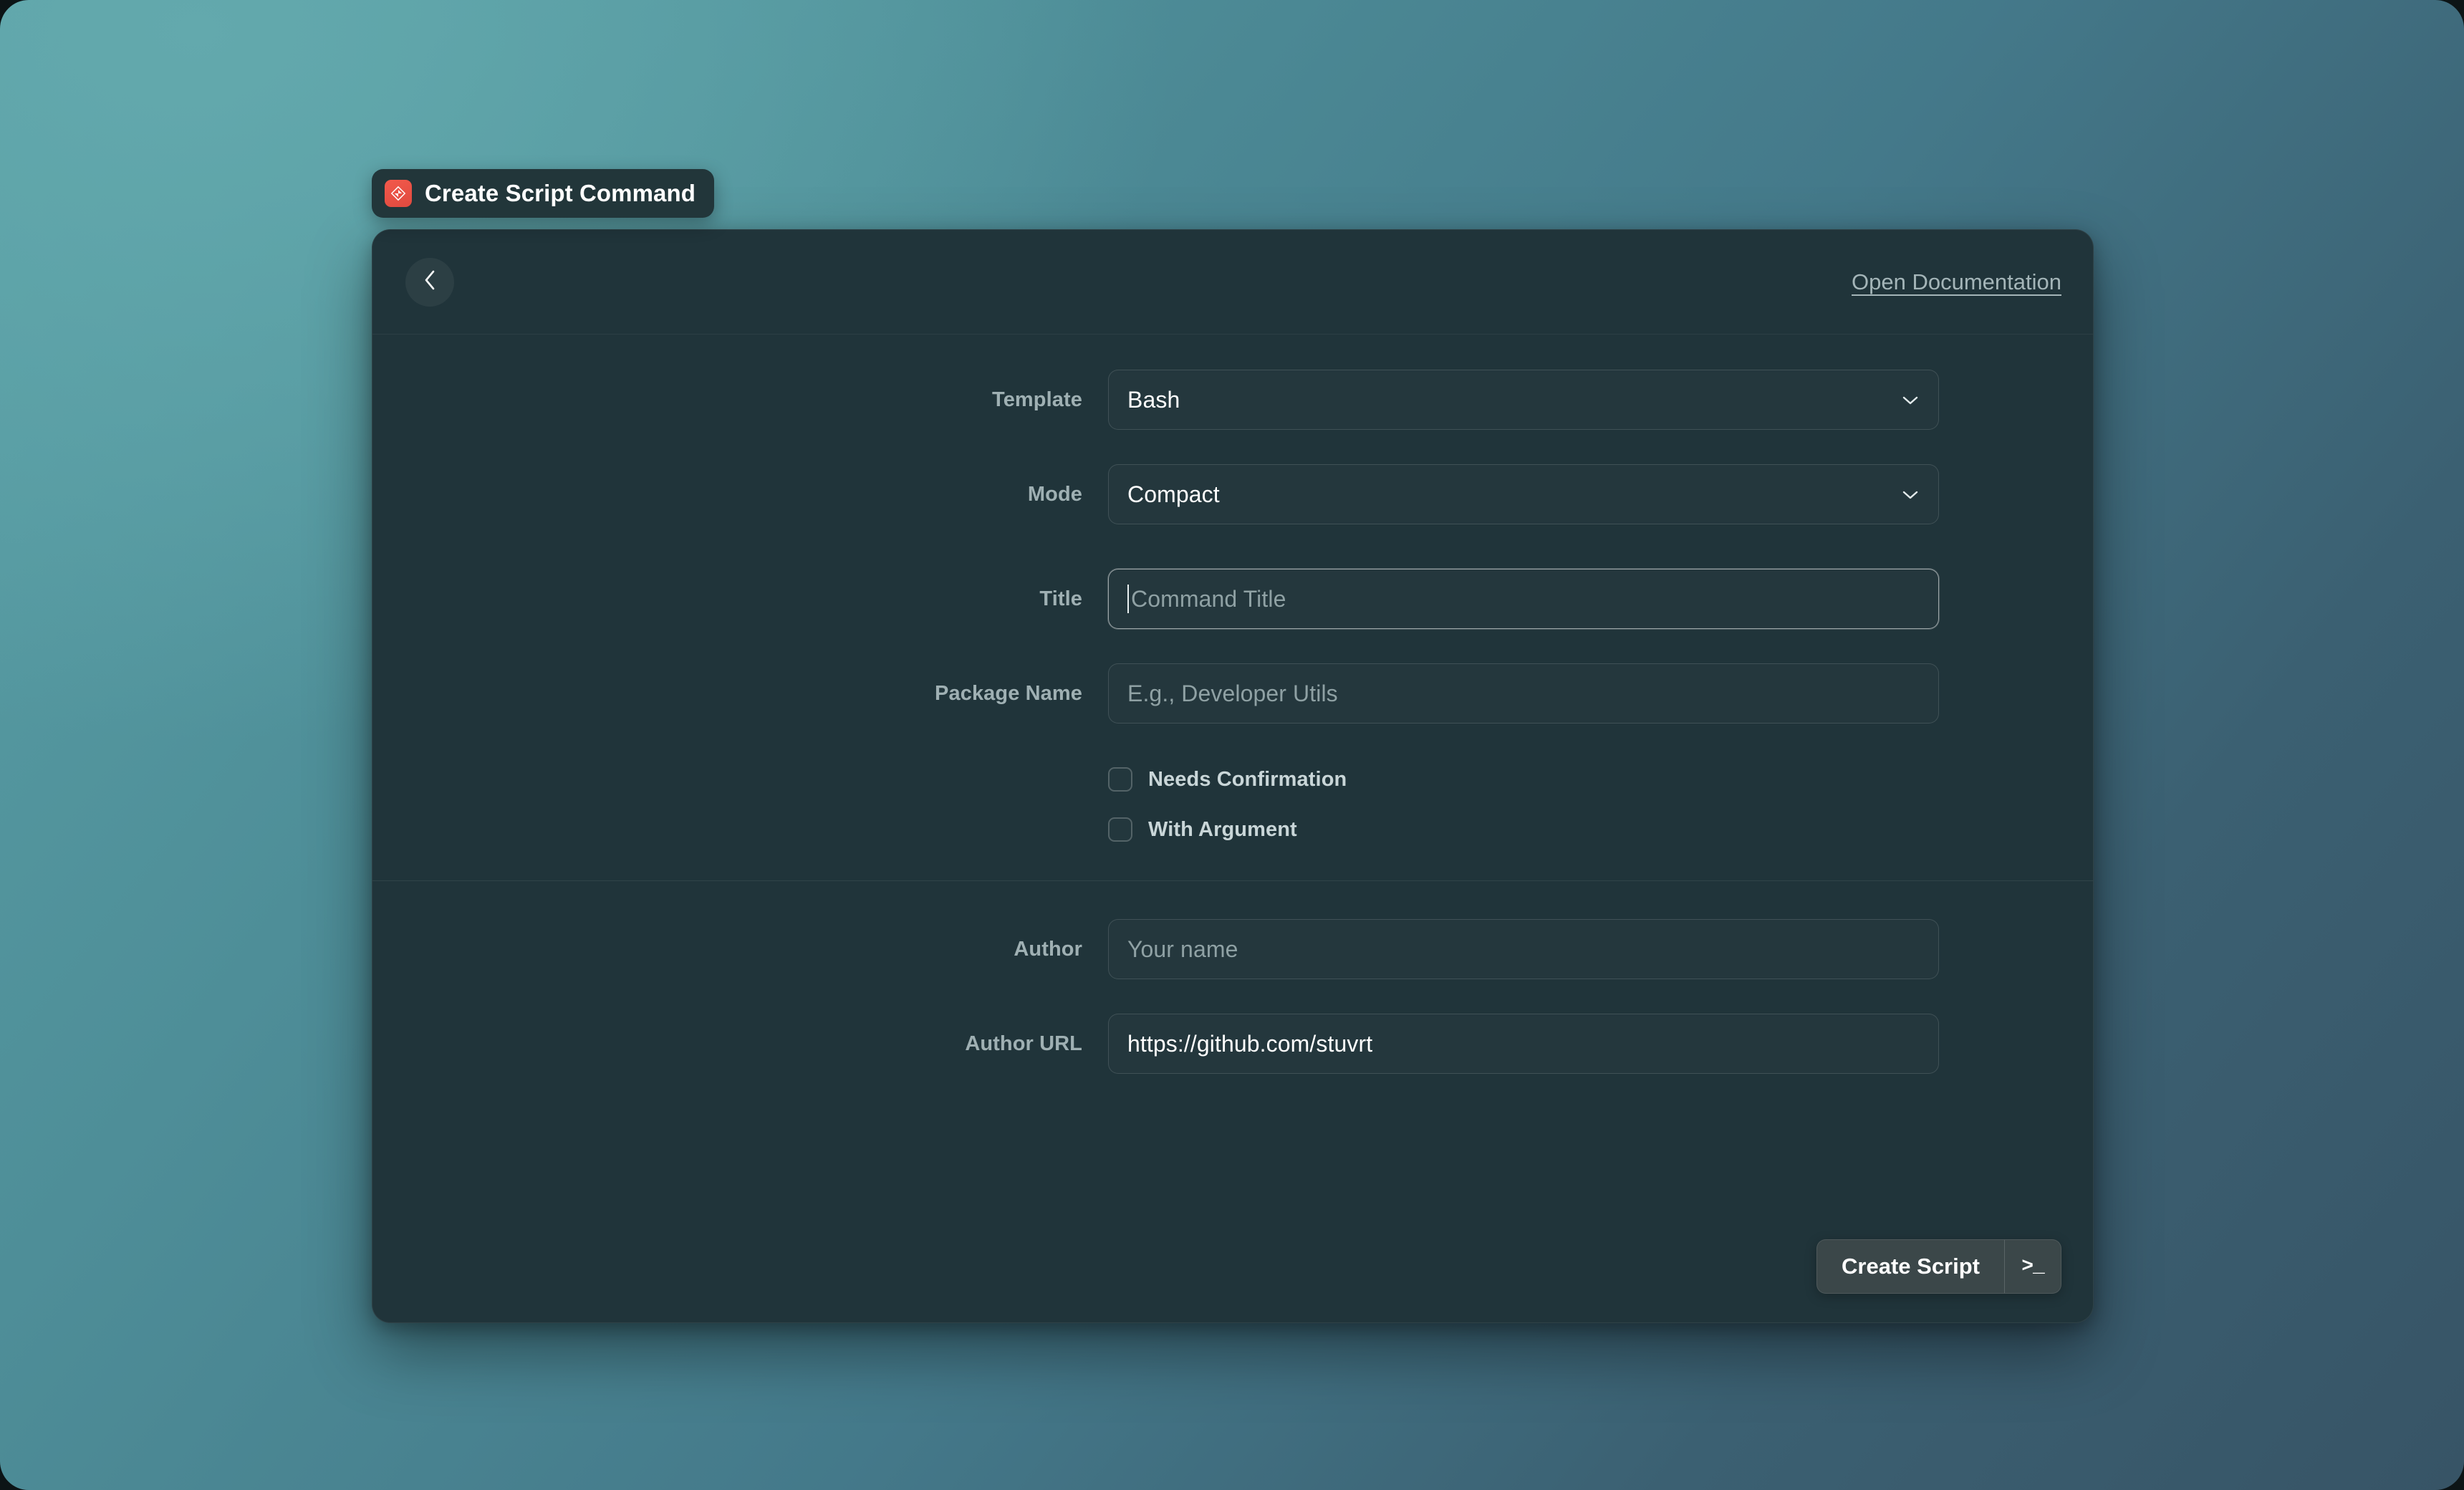  I want to click on title-placeholder: Command Title, so click(1208, 598).